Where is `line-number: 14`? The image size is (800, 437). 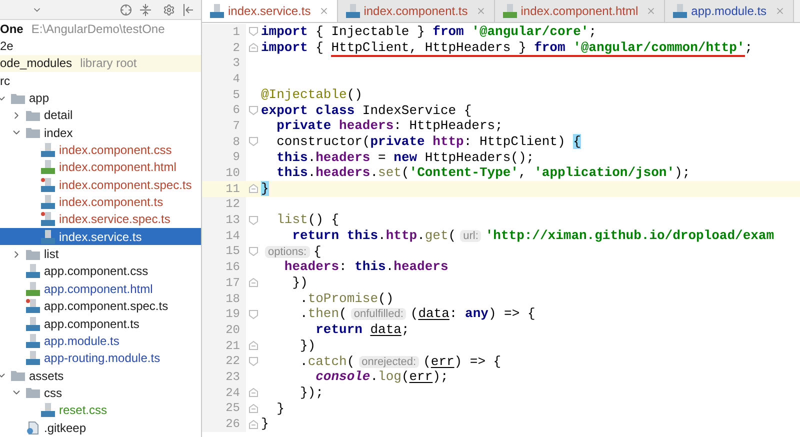 line-number: 14 is located at coordinates (233, 236).